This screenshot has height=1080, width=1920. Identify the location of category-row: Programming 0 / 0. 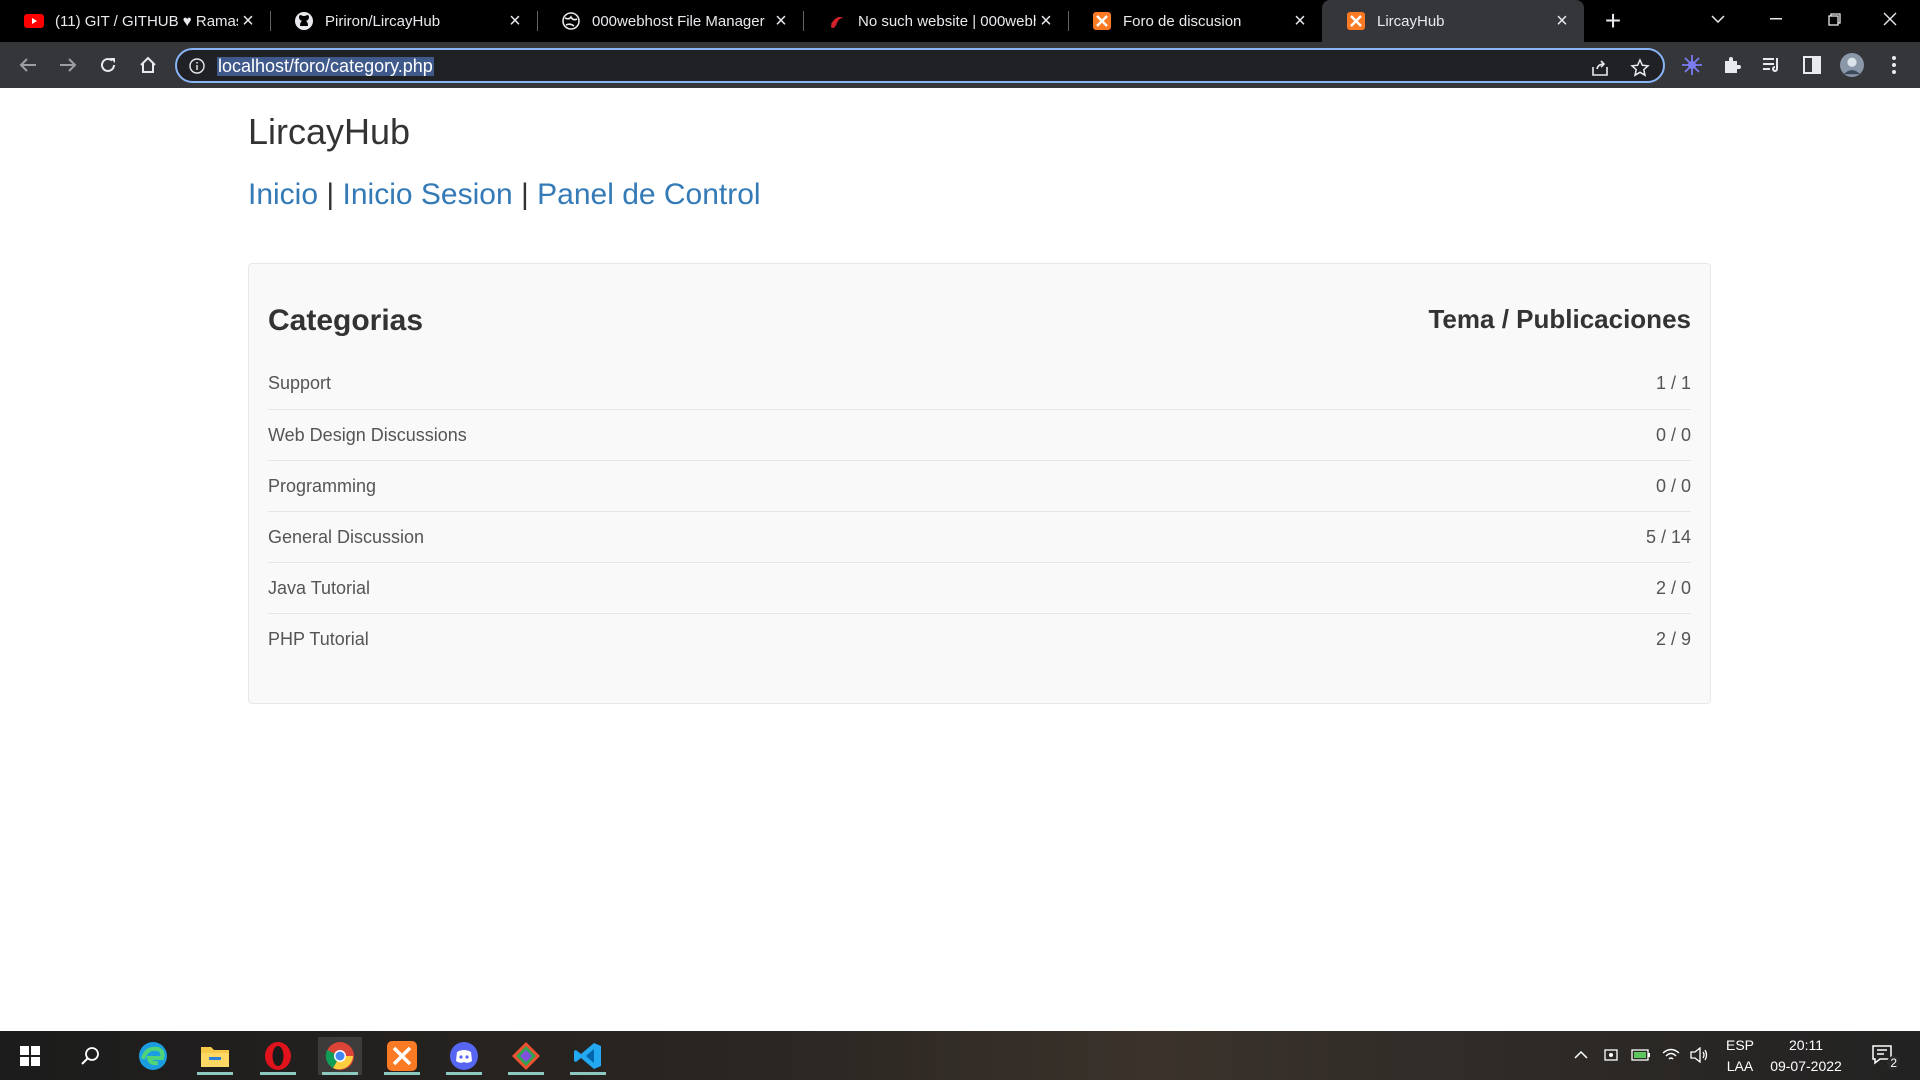
(979, 485).